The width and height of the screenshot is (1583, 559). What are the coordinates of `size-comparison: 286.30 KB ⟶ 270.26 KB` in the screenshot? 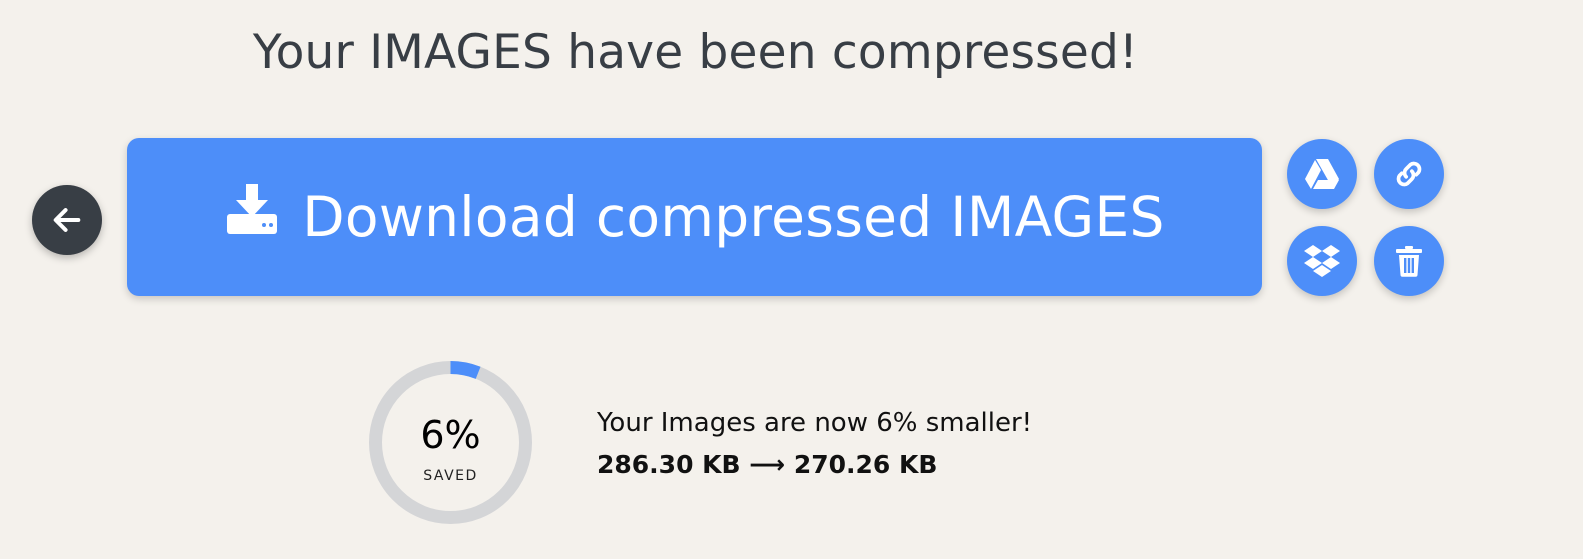 It's located at (767, 464).